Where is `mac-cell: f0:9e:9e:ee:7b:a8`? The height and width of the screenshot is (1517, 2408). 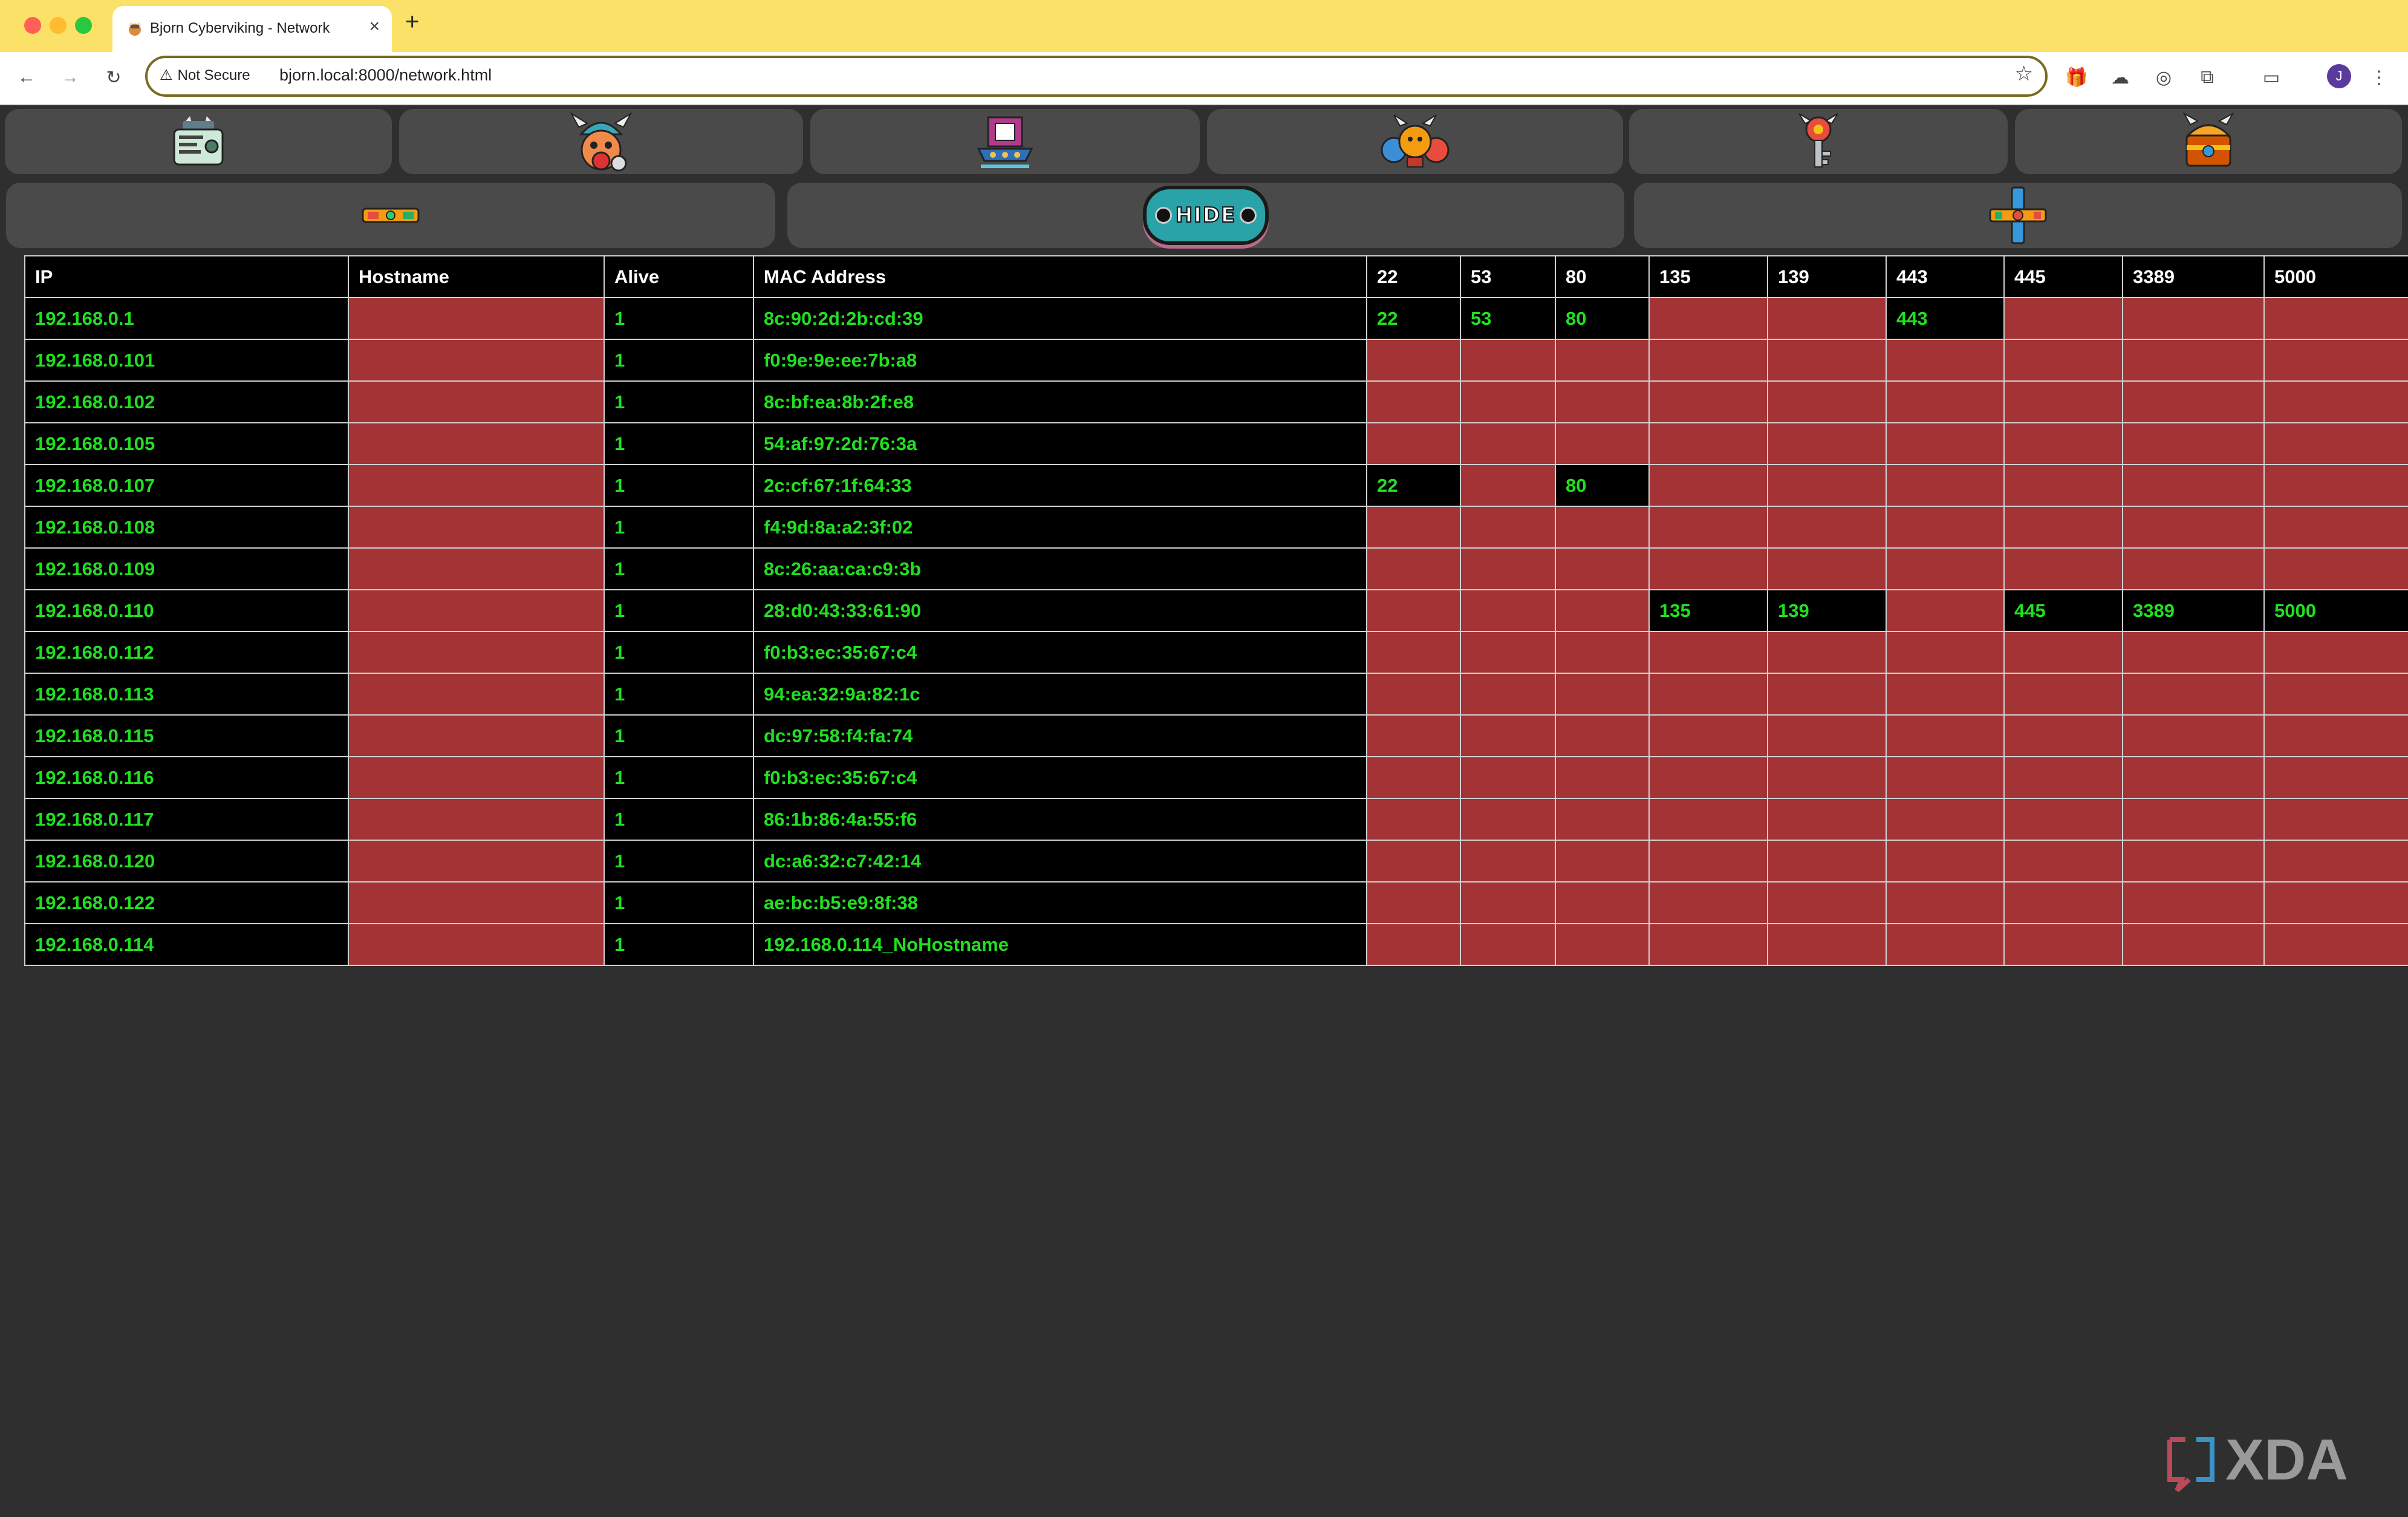
mac-cell: f0:9e:9e:ee:7b:a8 is located at coordinates (1060, 360).